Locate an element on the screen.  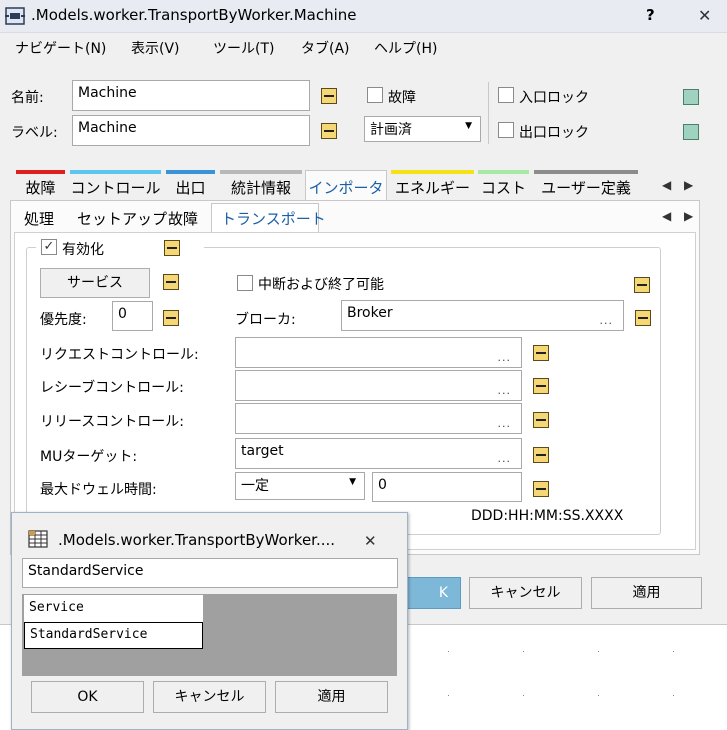
menu-help: ヘルプ(H) is located at coordinates (405, 48).